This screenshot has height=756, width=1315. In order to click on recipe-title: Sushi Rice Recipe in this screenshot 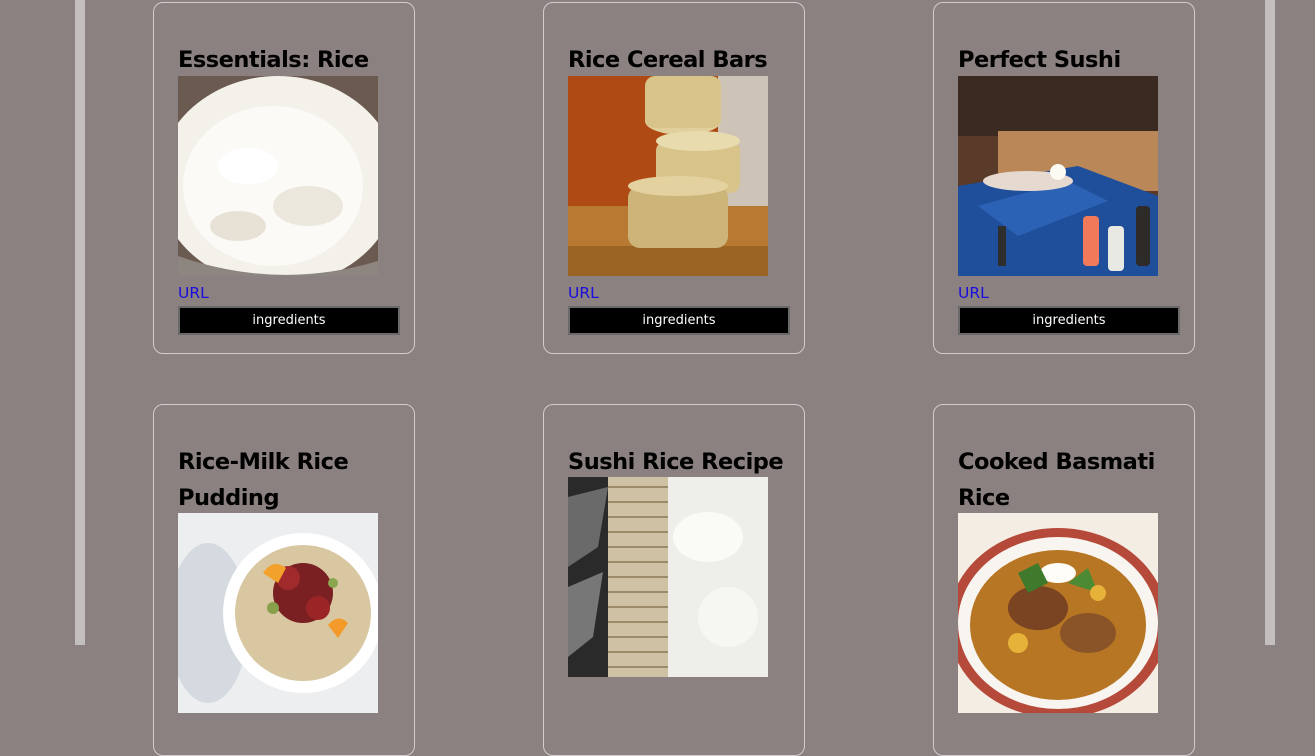, I will do `click(676, 462)`.